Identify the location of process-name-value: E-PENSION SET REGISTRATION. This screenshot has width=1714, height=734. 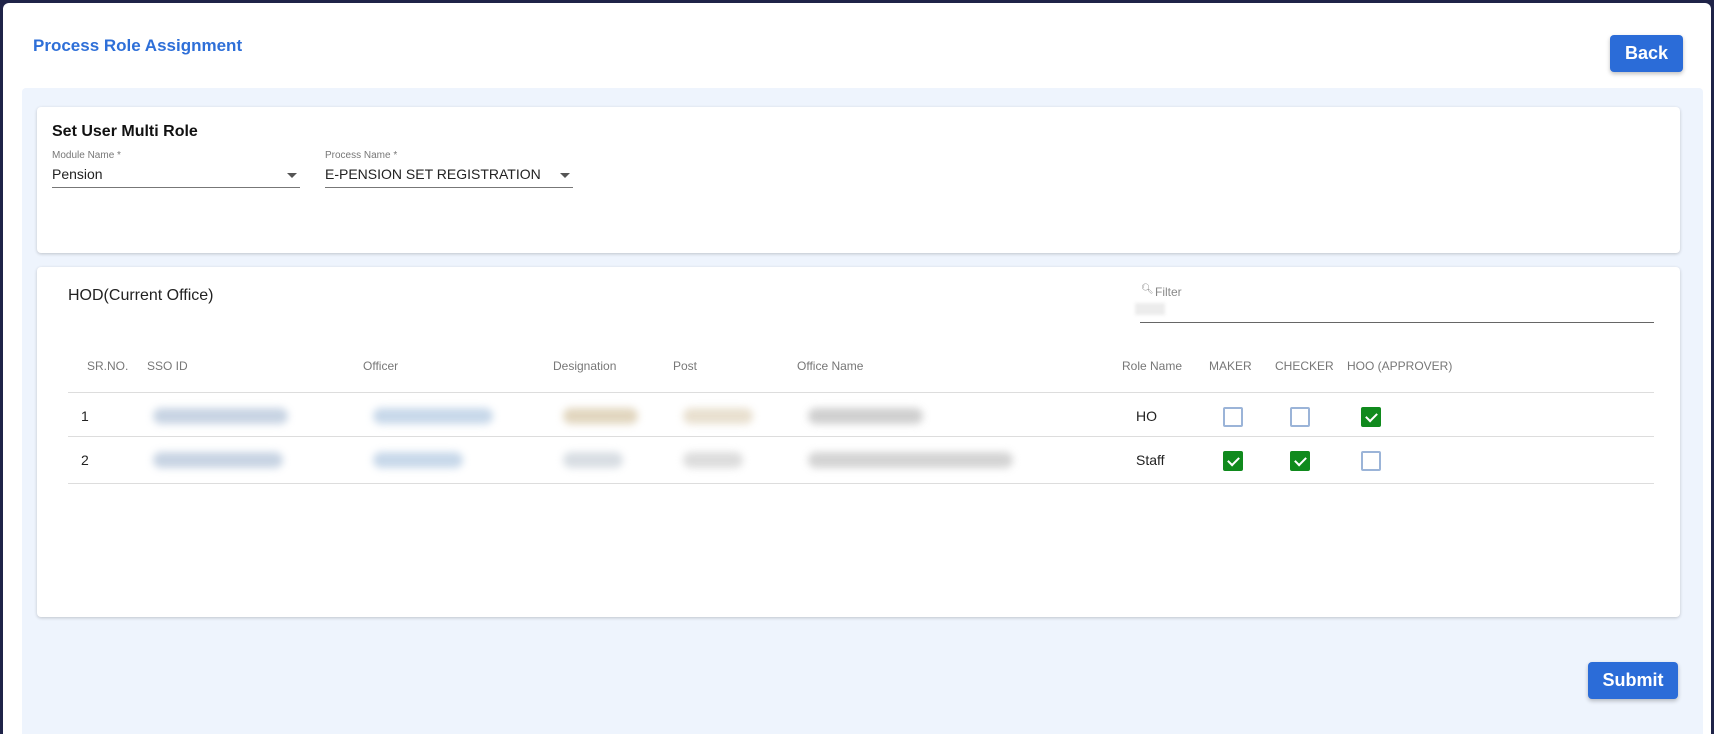
(433, 174).